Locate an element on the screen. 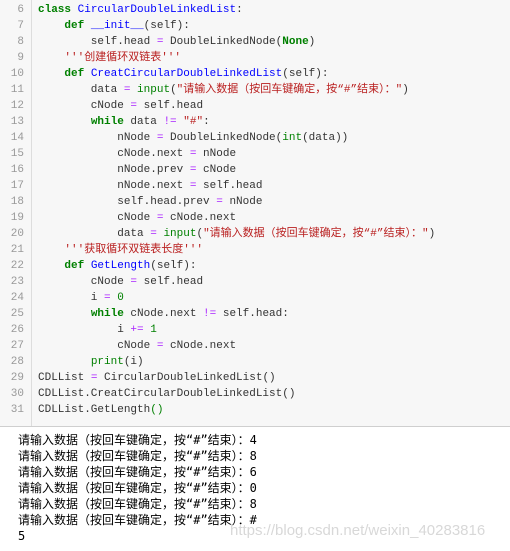 Image resolution: width=510 pixels, height=551 pixels. code-token: CDLList.CreatCircularDoubleLinkedList() is located at coordinates (167, 394).